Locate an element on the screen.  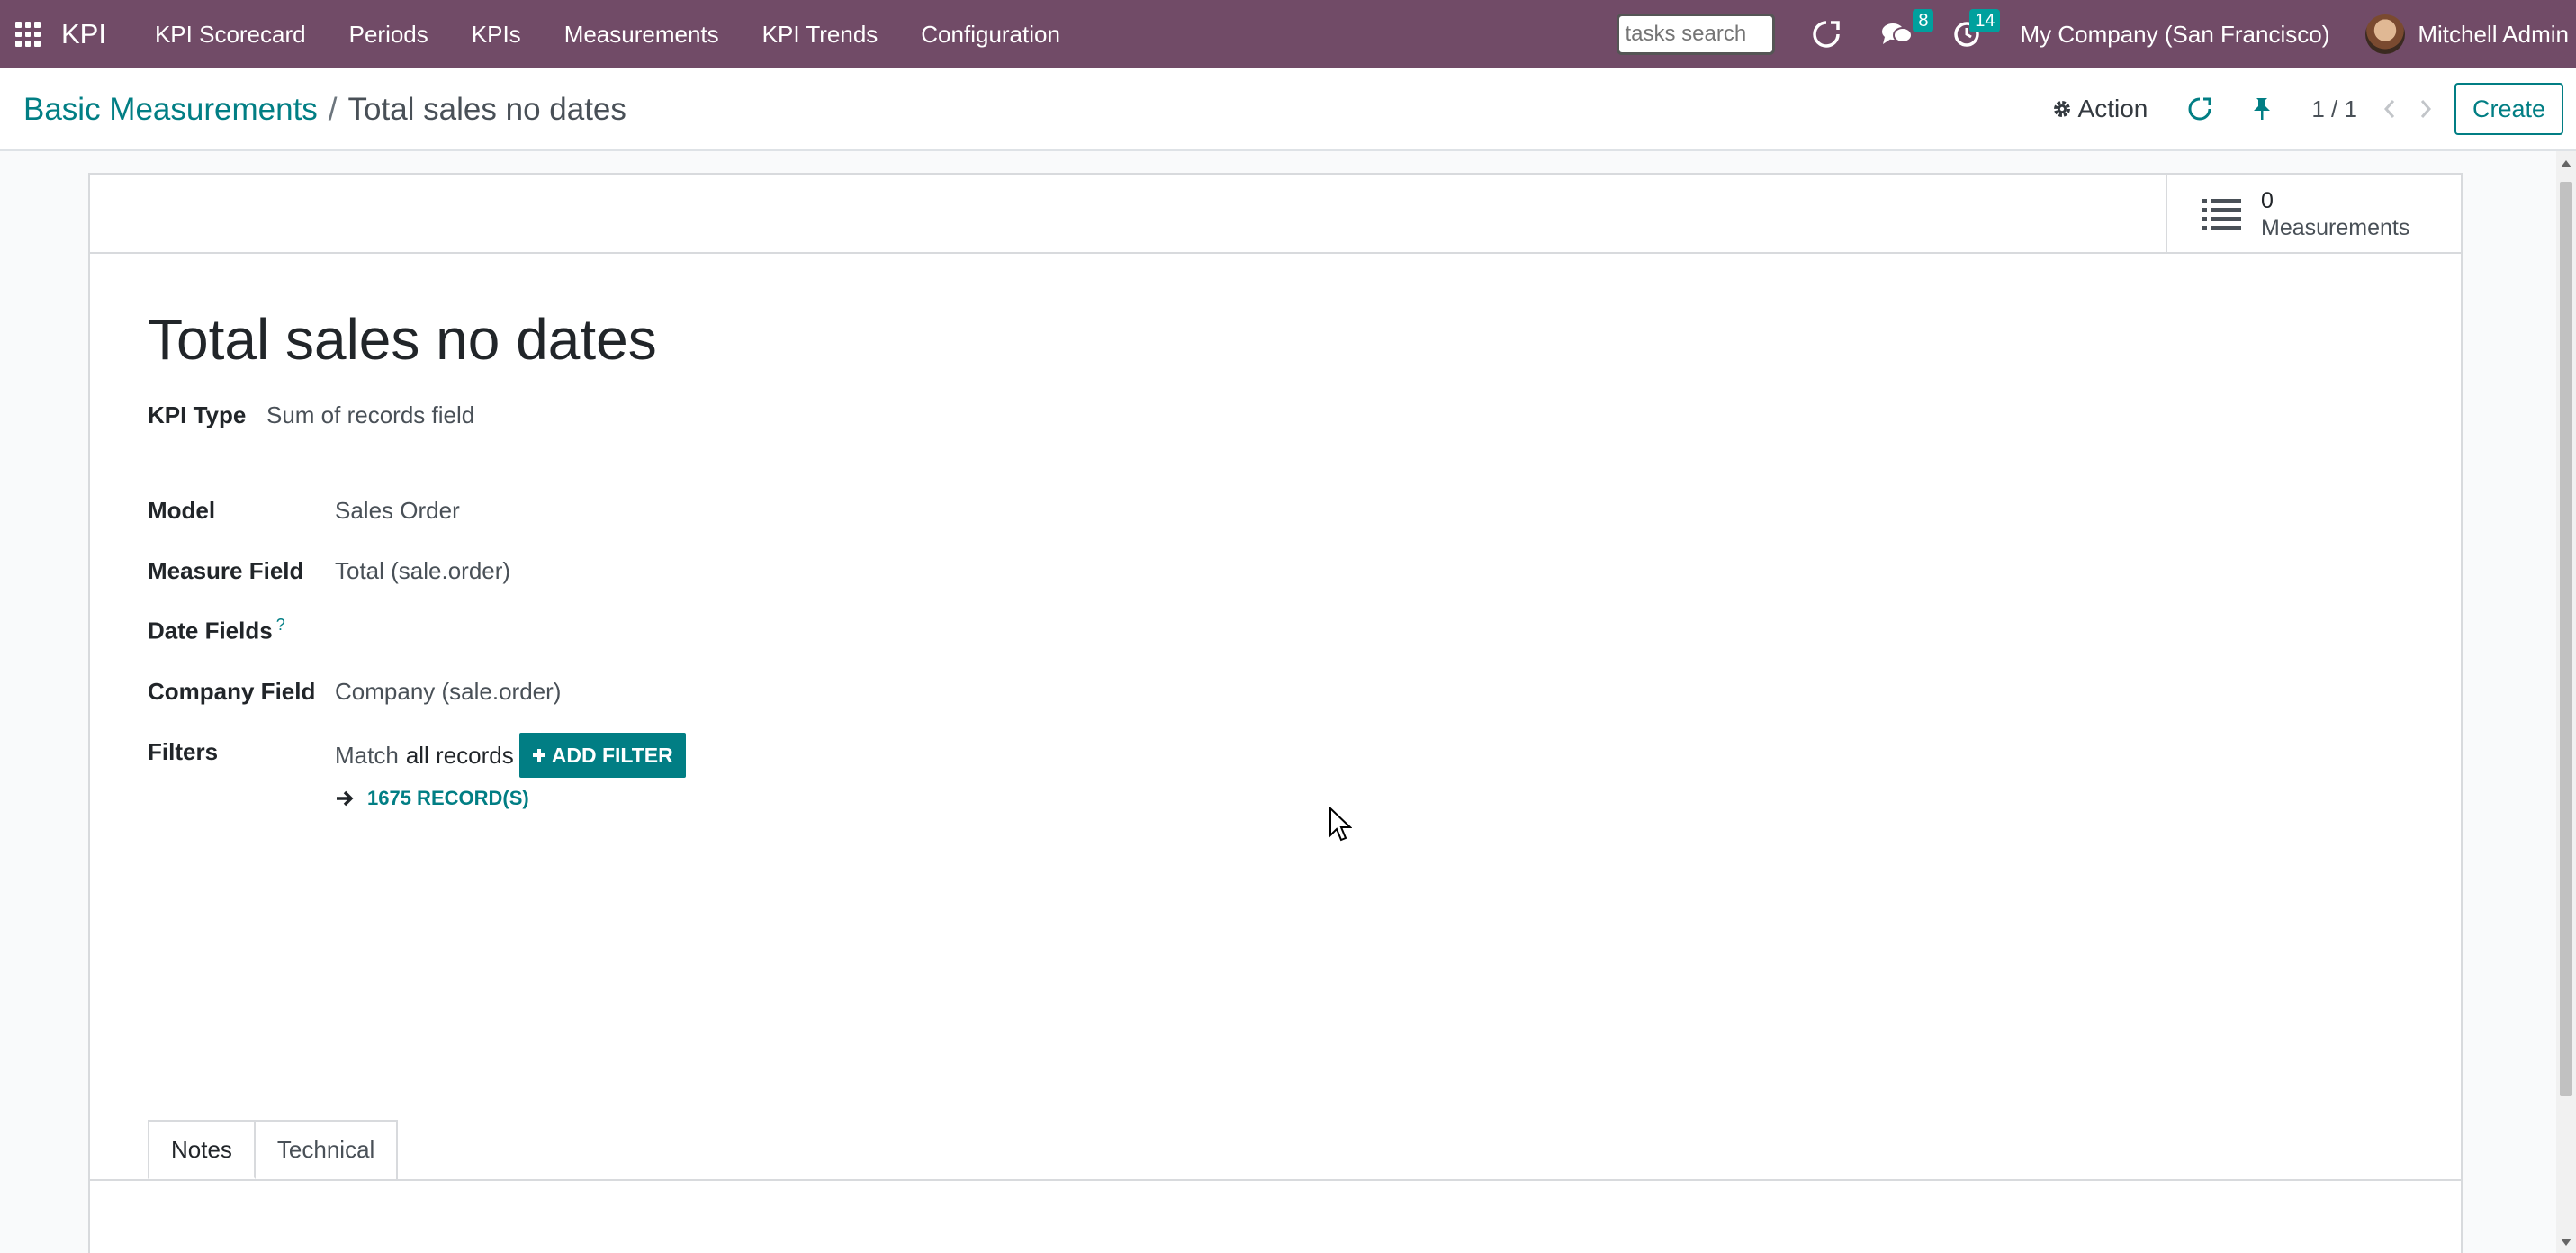
apps-menu-button is located at coordinates (28, 34).